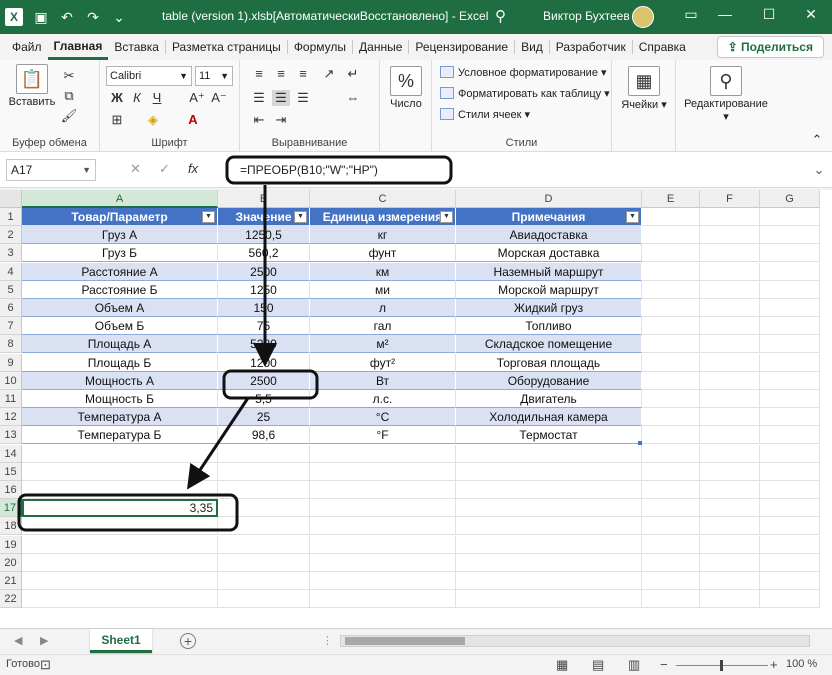 Image resolution: width=832 pixels, height=675 pixels. Describe the element at coordinates (383, 399) in the screenshot. I see `table-cell: л.с.` at that location.